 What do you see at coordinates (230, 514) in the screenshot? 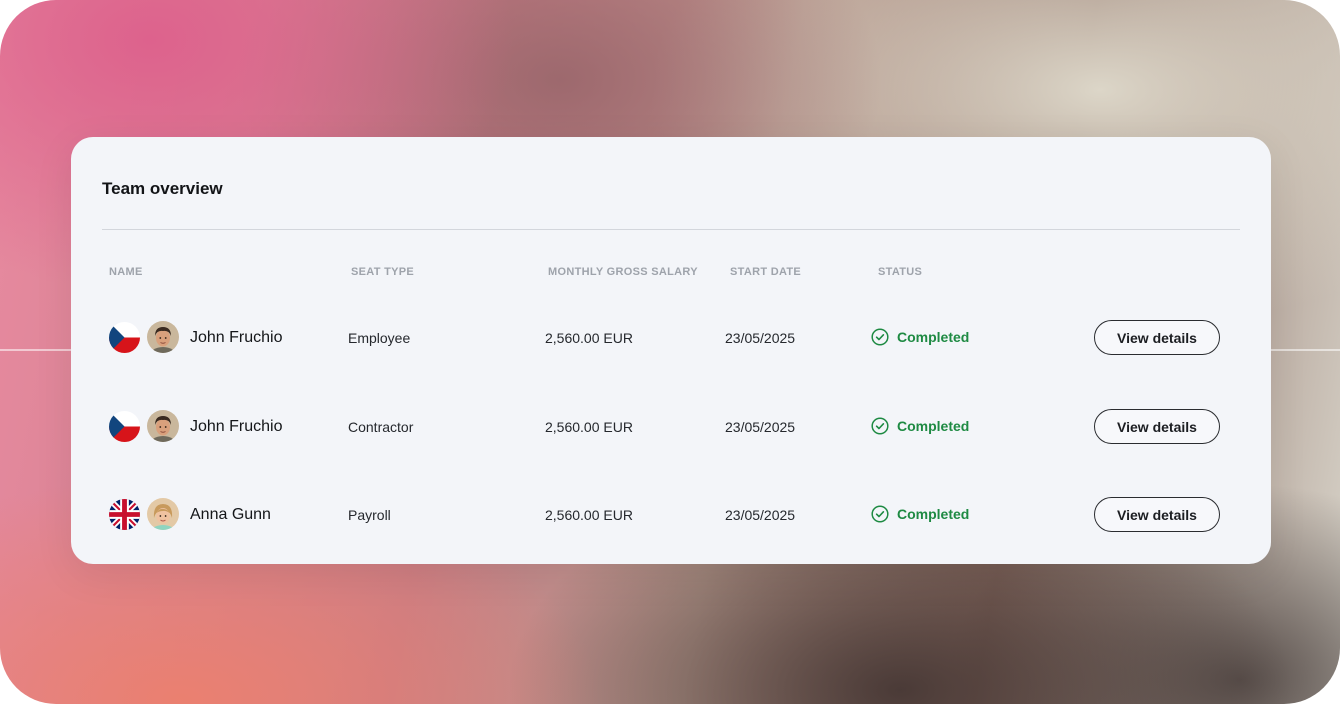
I see `employee-name: Anna Gunn` at bounding box center [230, 514].